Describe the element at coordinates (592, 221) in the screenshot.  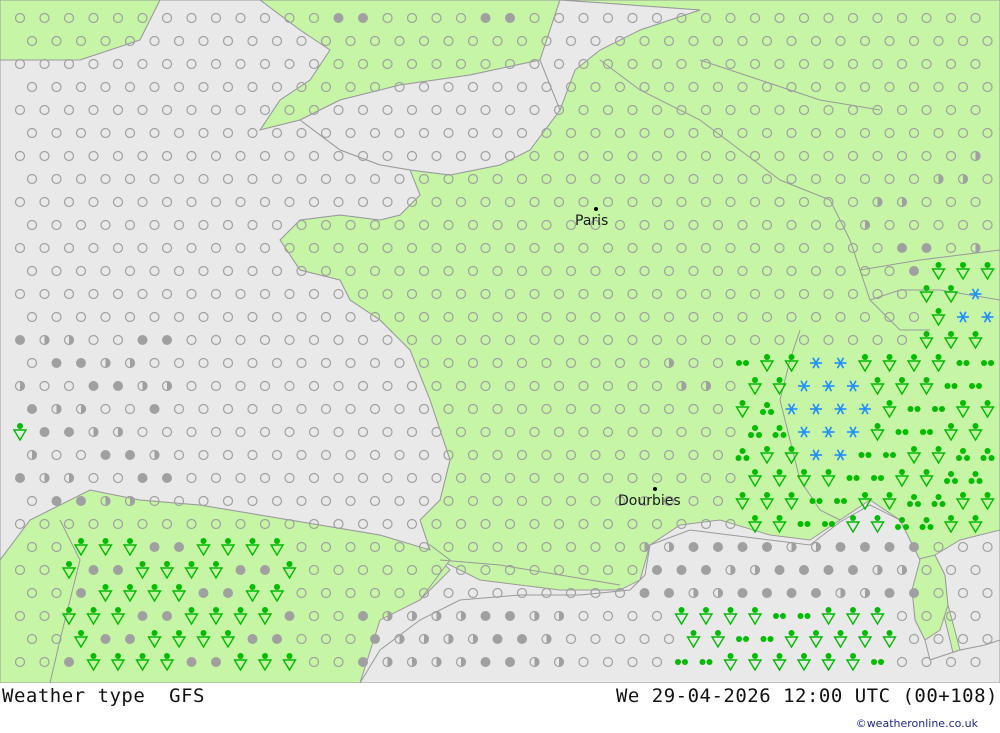
I see `city-label-paris: Paris` at that location.